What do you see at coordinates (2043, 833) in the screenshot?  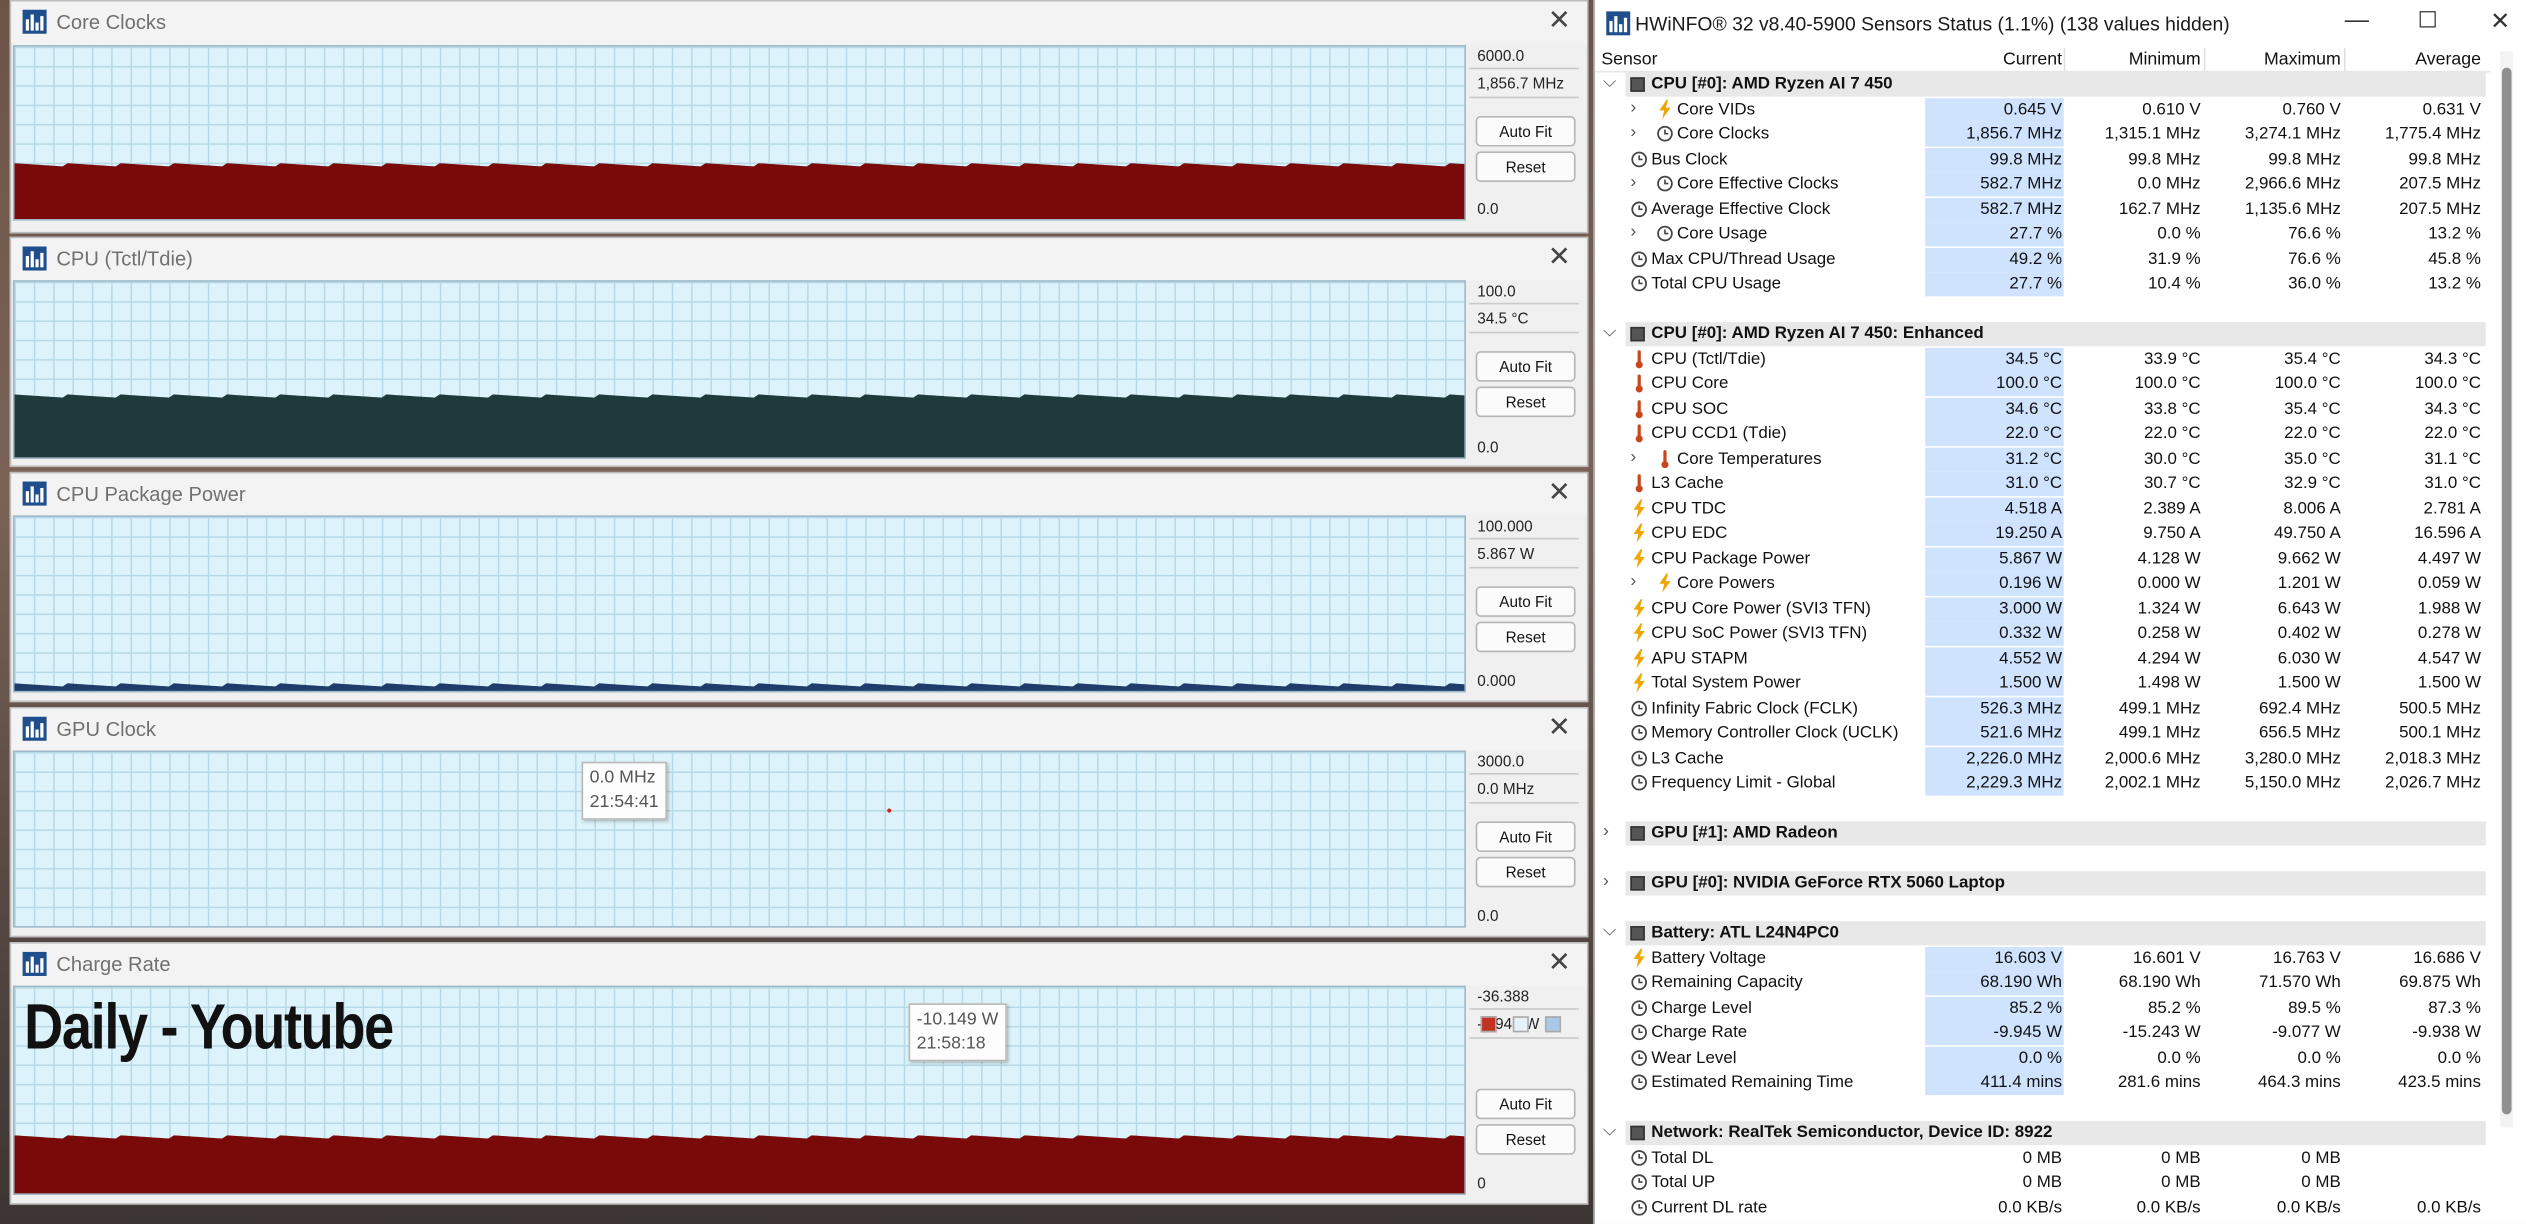 I see `sensor-group-gpu-1-amd-radeon: › GPU [#1]: AMD Radeon` at bounding box center [2043, 833].